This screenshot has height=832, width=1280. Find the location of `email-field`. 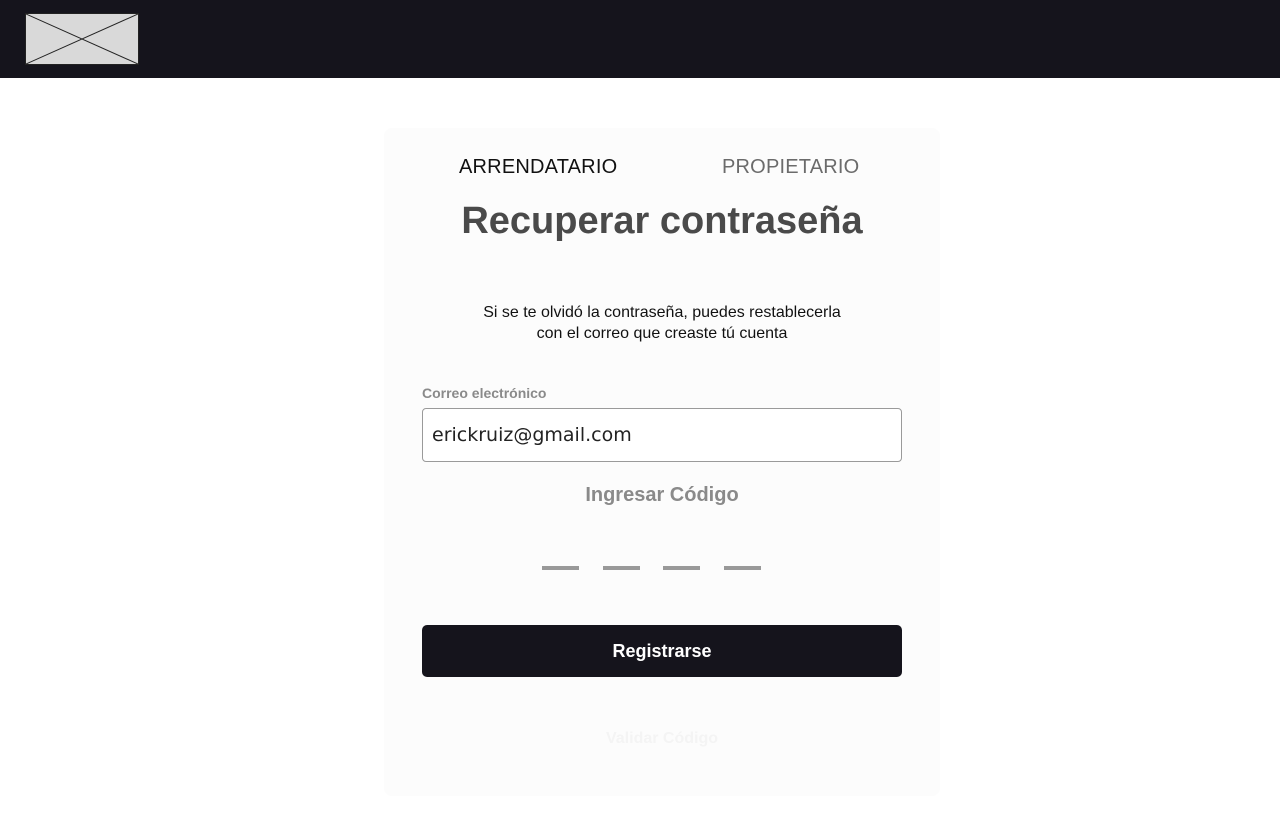

email-field is located at coordinates (662, 435).